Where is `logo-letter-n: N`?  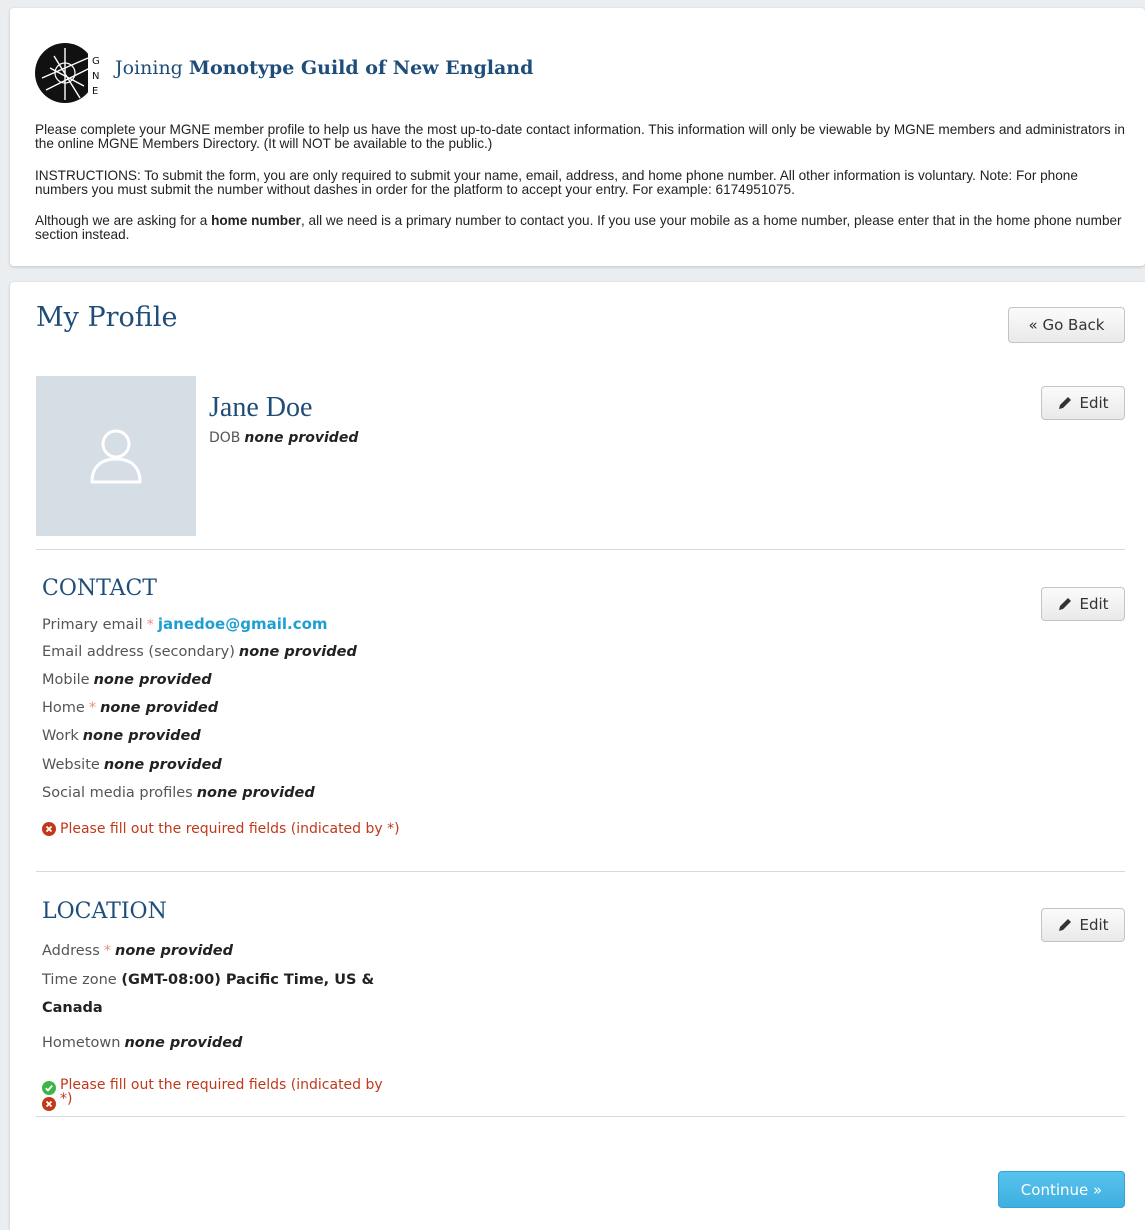 logo-letter-n: N is located at coordinates (95, 76).